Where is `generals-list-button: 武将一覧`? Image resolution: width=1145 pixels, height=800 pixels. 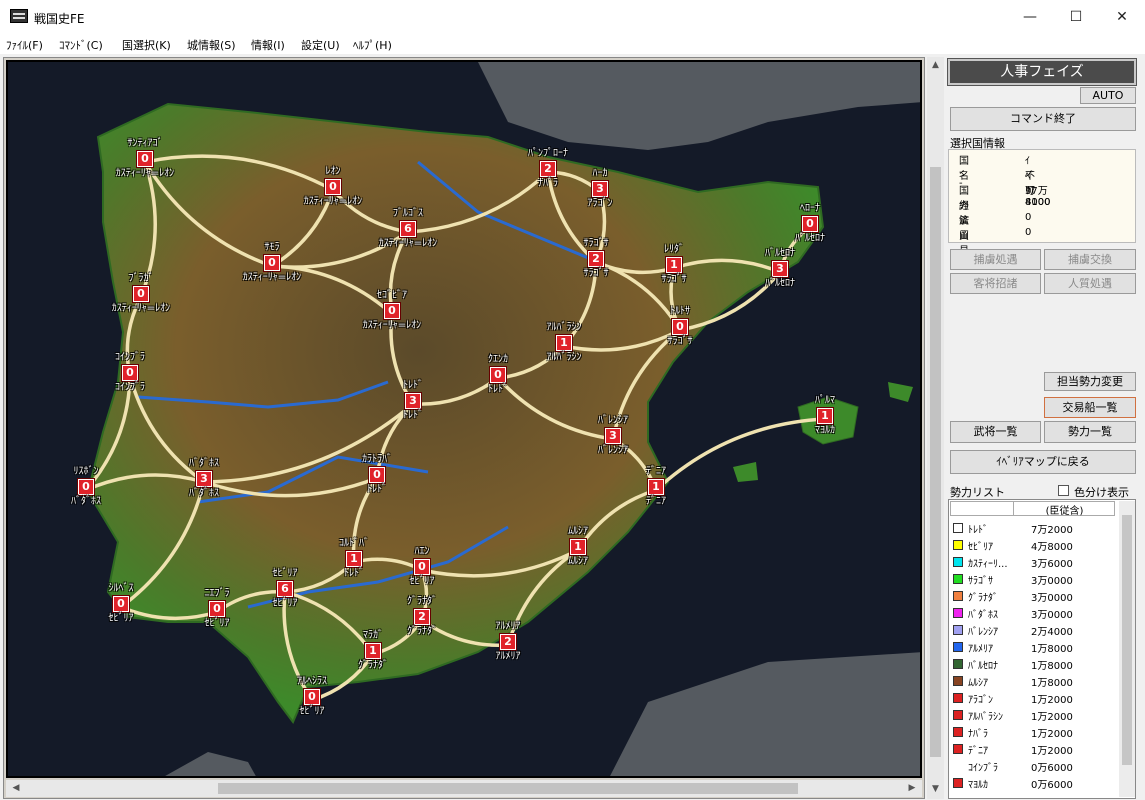
generals-list-button: 武将一覧 is located at coordinates (995, 432).